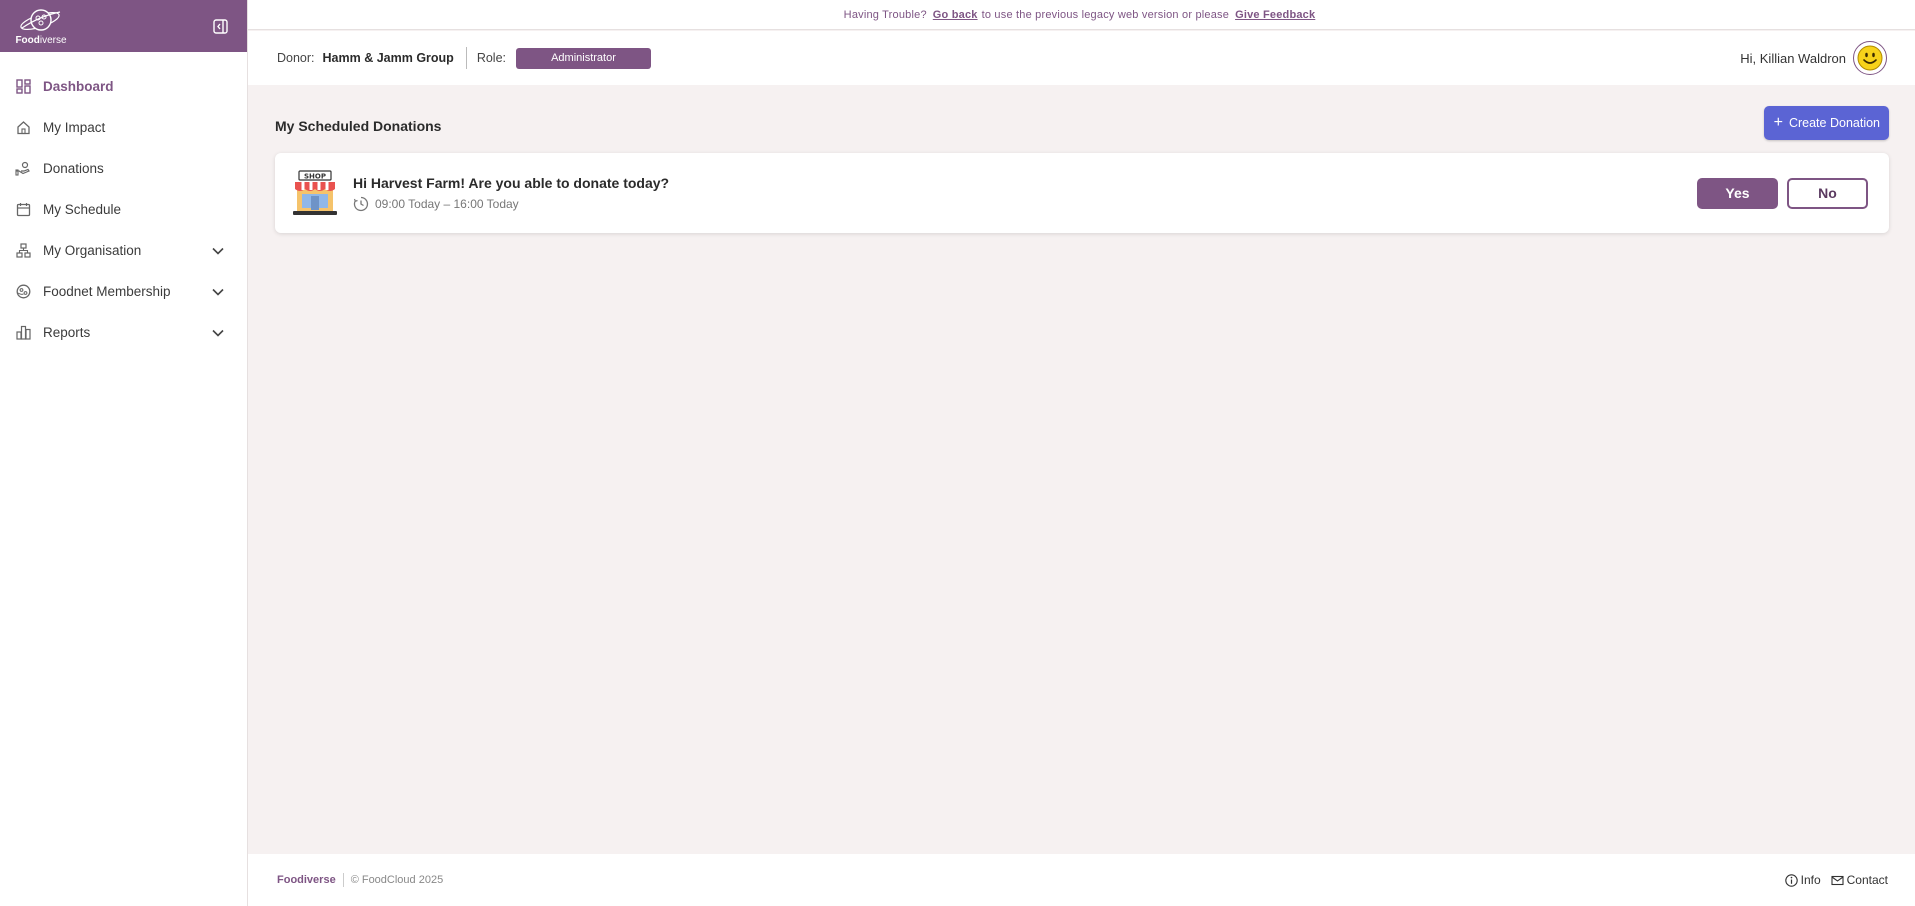 The image size is (1915, 906). What do you see at coordinates (306, 880) in the screenshot?
I see `footer-brand-link: Foodiverse` at bounding box center [306, 880].